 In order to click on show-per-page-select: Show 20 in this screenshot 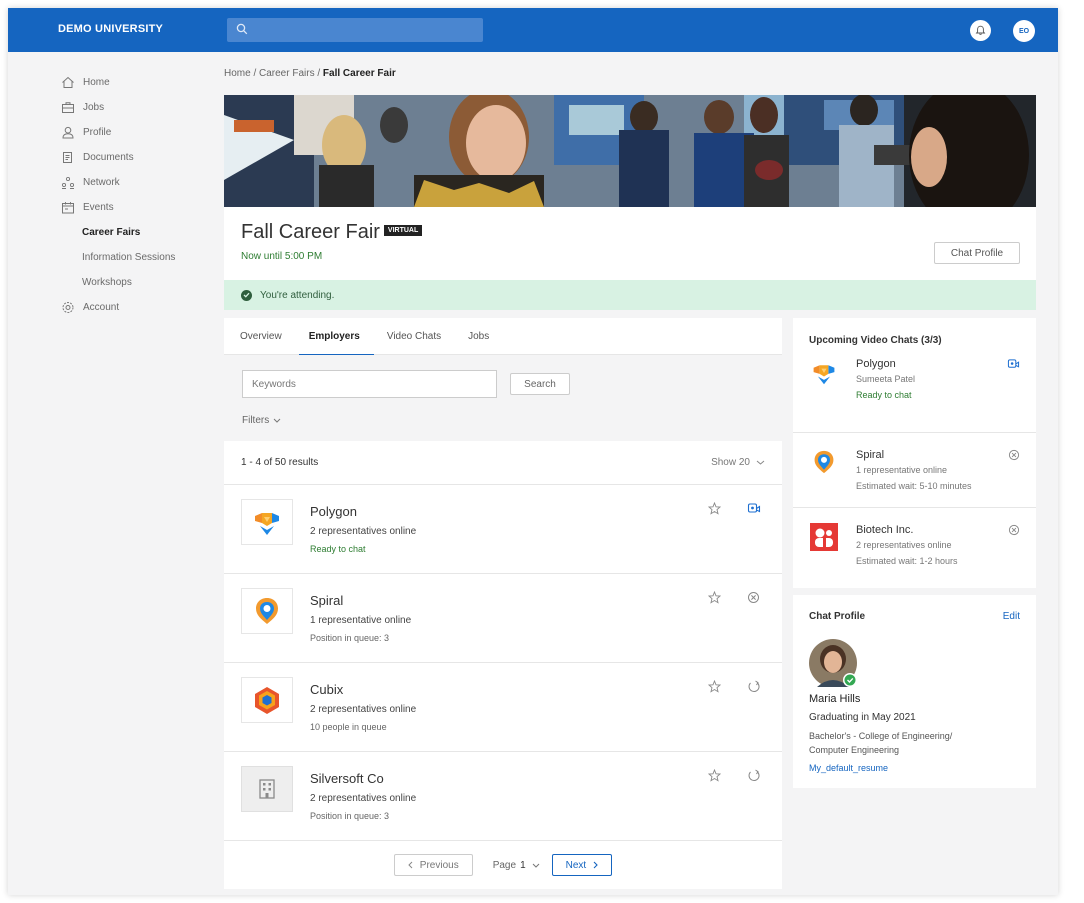, I will do `click(738, 462)`.